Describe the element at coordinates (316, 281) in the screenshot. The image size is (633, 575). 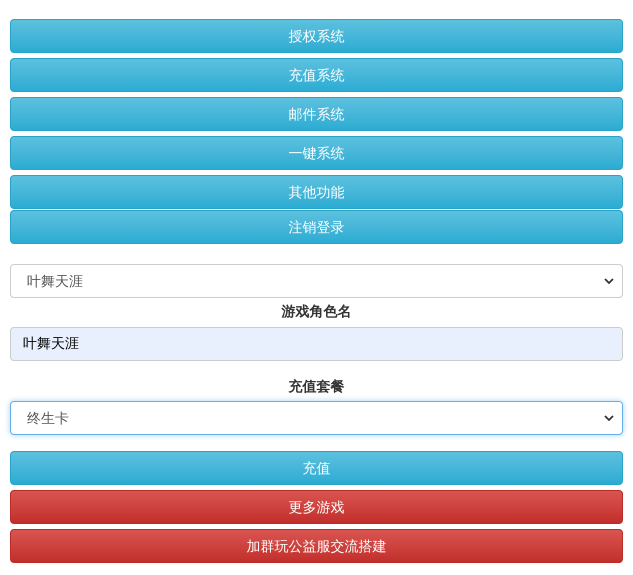
I see `select-field: 叶舞天涯` at that location.